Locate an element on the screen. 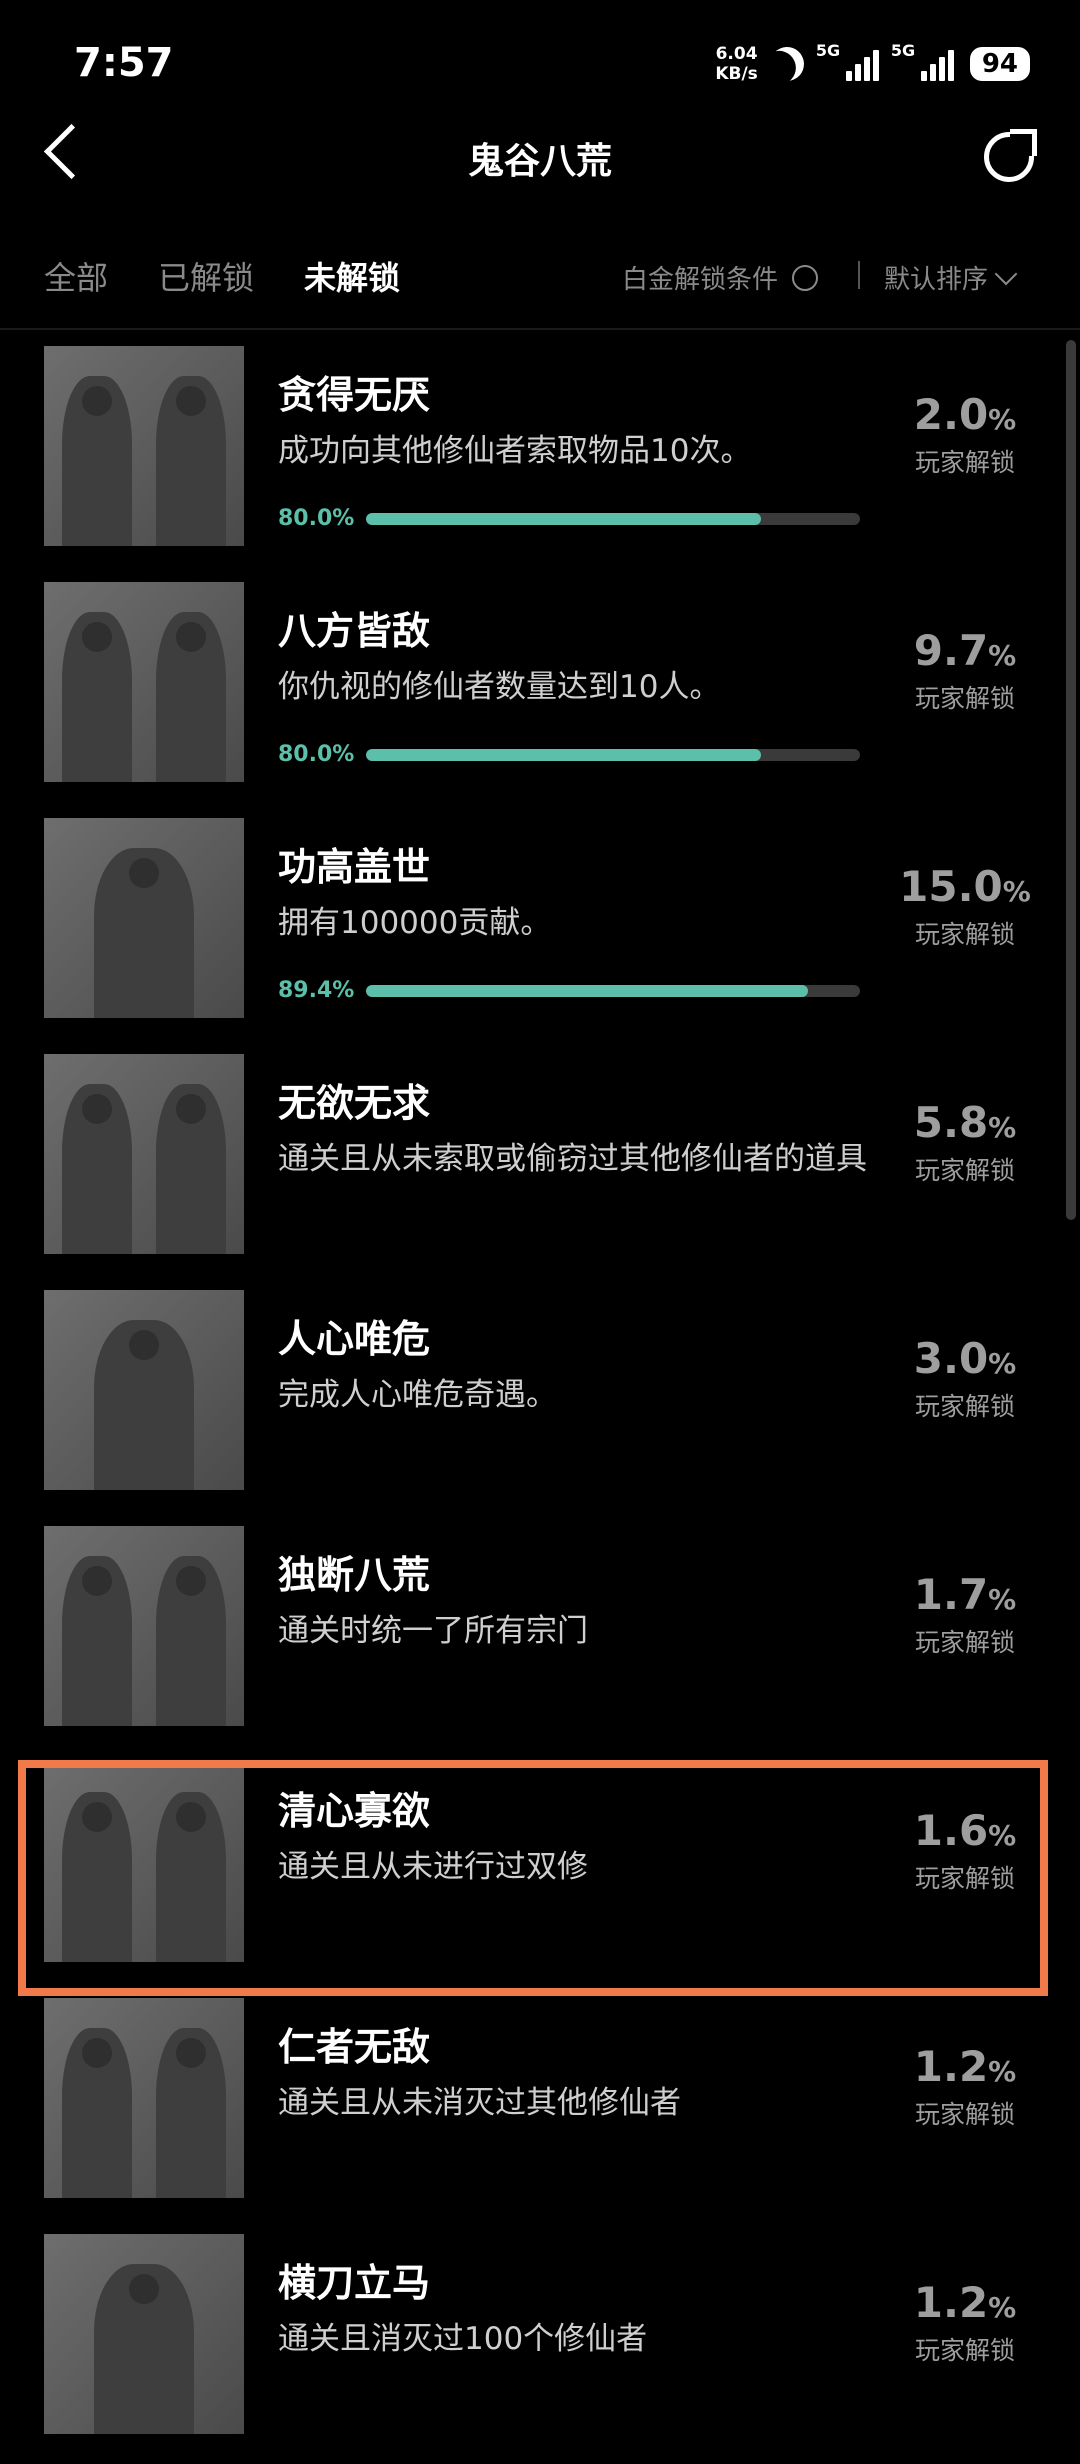 Image resolution: width=1080 pixels, height=2464 pixels. tab-all: 全部 is located at coordinates (76, 276).